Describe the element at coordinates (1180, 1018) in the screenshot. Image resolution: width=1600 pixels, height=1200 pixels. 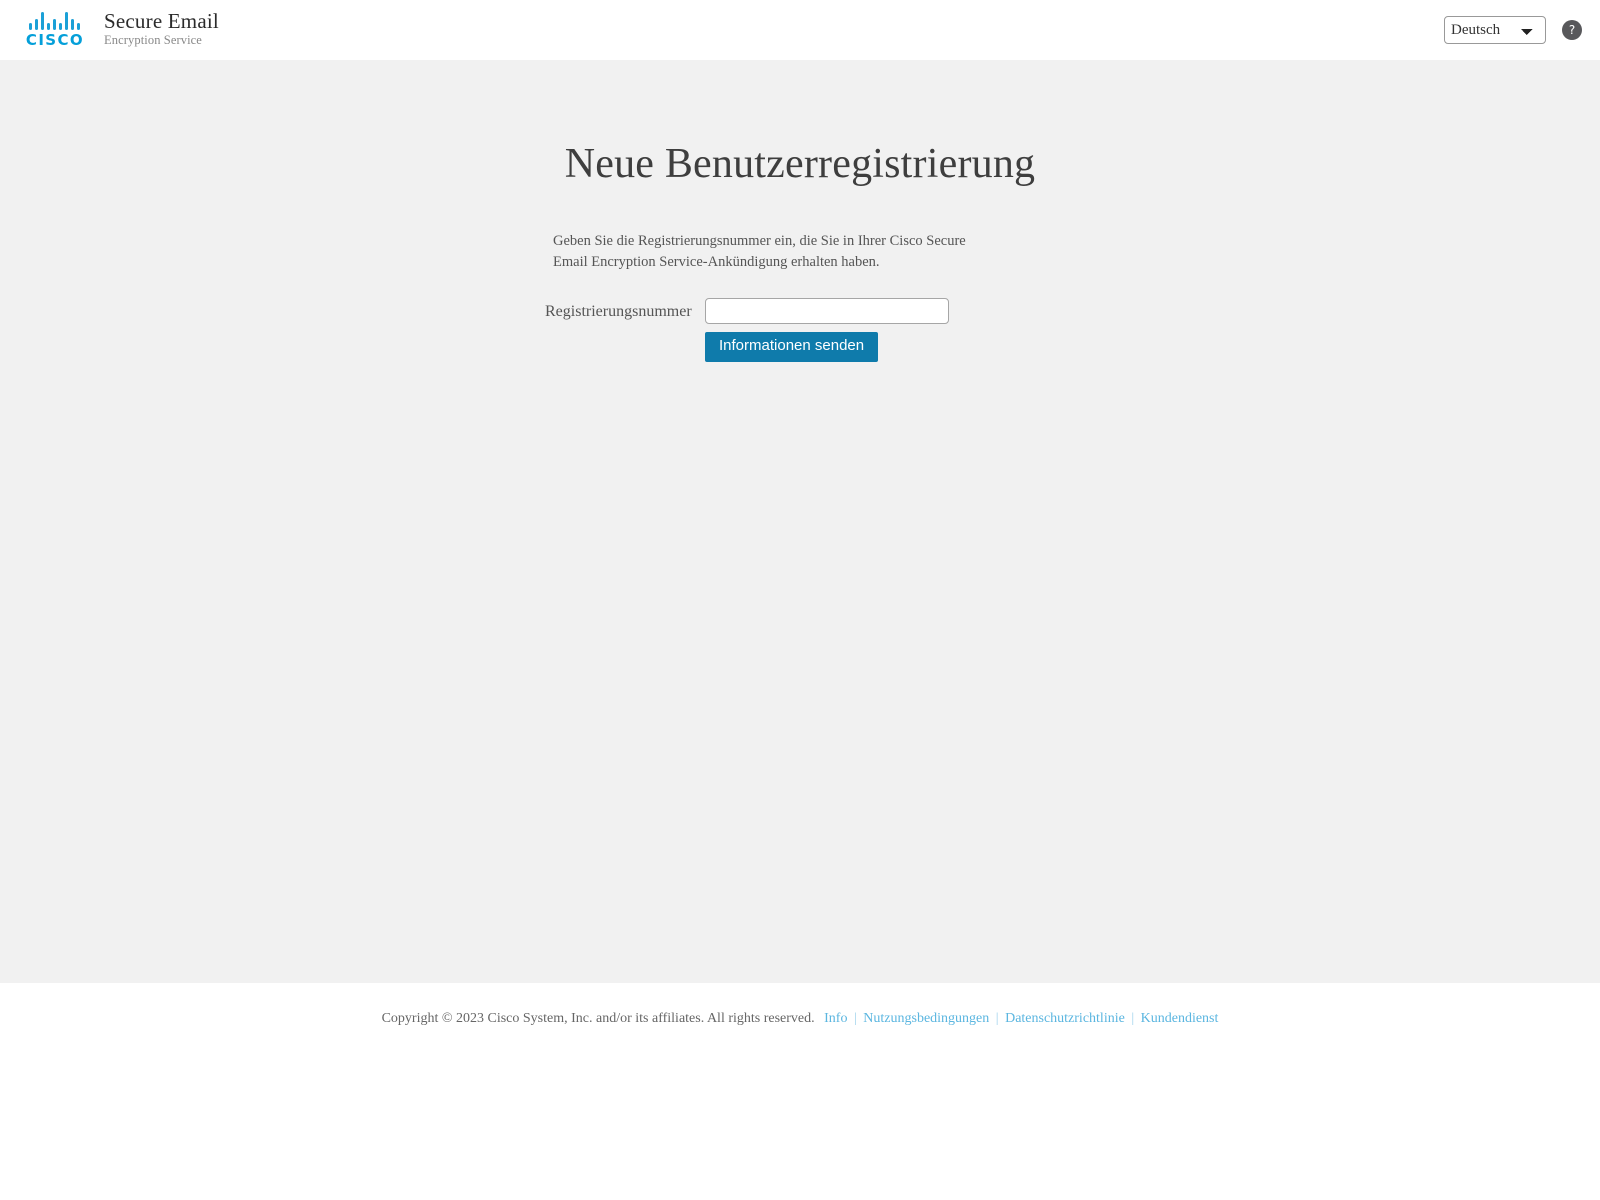
I see `footer-link-support: Kundendienst` at that location.